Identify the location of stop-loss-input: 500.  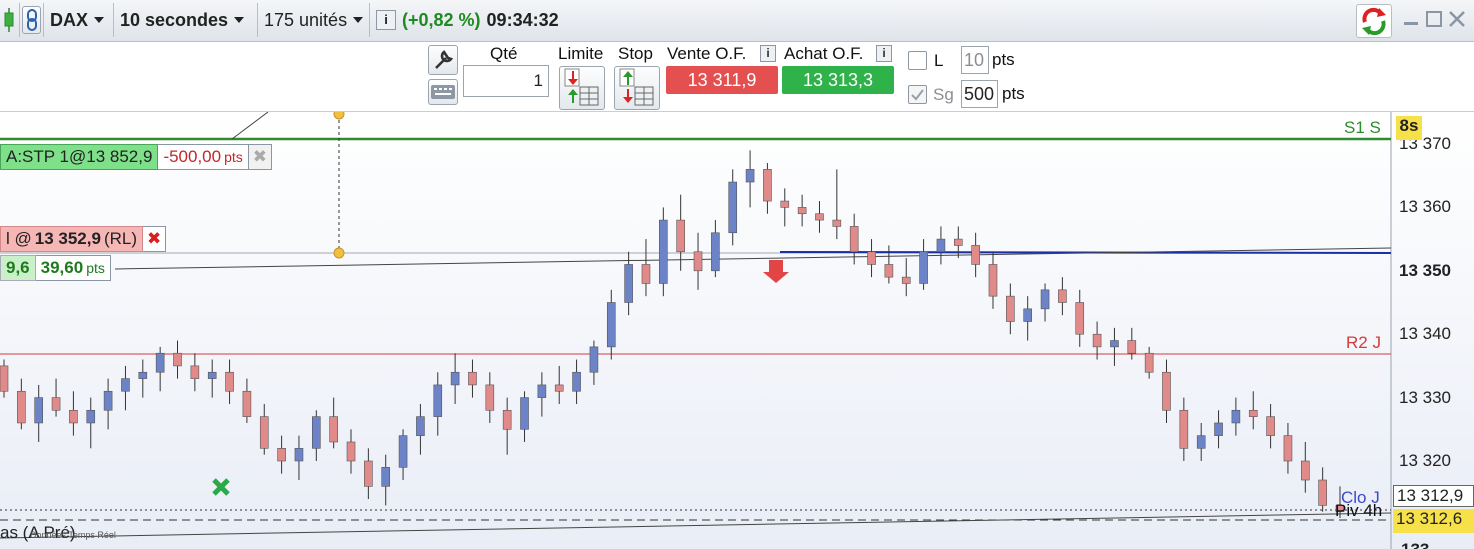
(979, 94).